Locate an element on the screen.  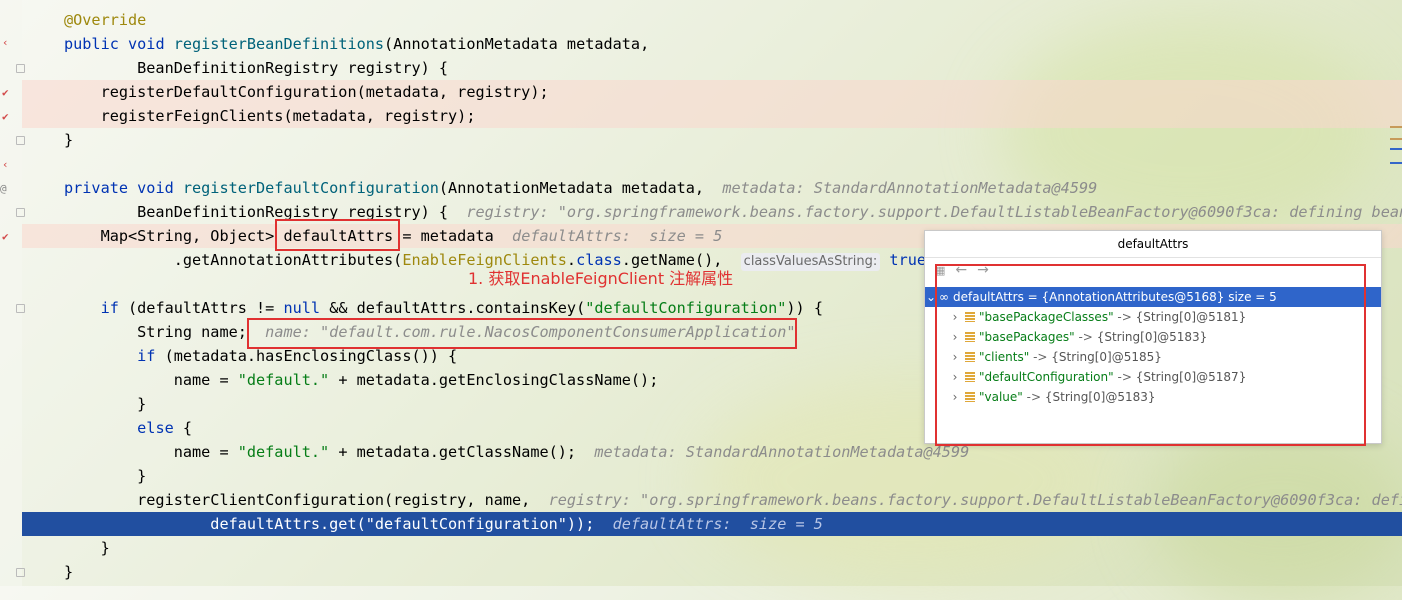
annotation-box-popup is located at coordinates (1150, 355).